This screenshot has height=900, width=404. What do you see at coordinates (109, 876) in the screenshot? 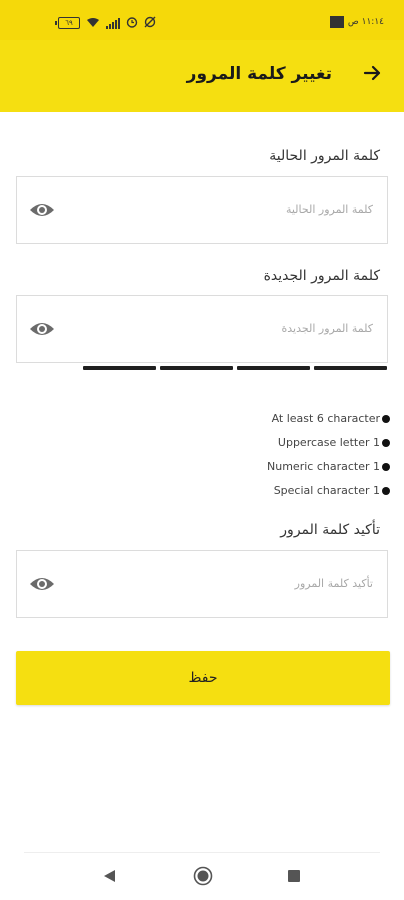
I see `nav-back-icon` at bounding box center [109, 876].